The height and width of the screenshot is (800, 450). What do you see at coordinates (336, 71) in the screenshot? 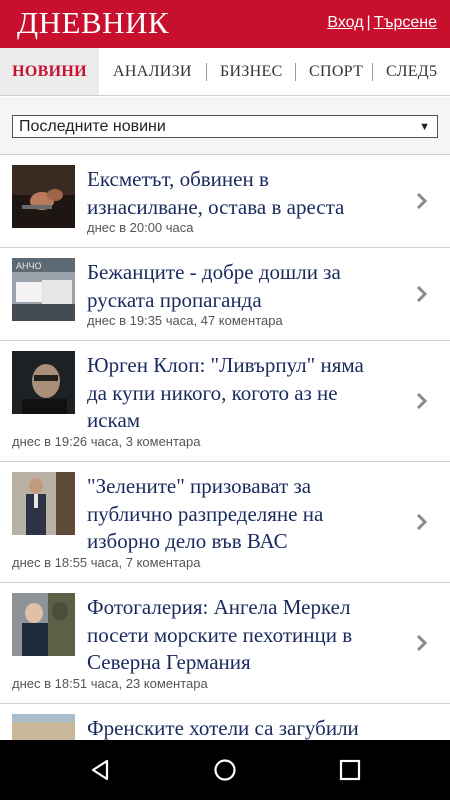
I see `tab-sport: СПОРТ` at bounding box center [336, 71].